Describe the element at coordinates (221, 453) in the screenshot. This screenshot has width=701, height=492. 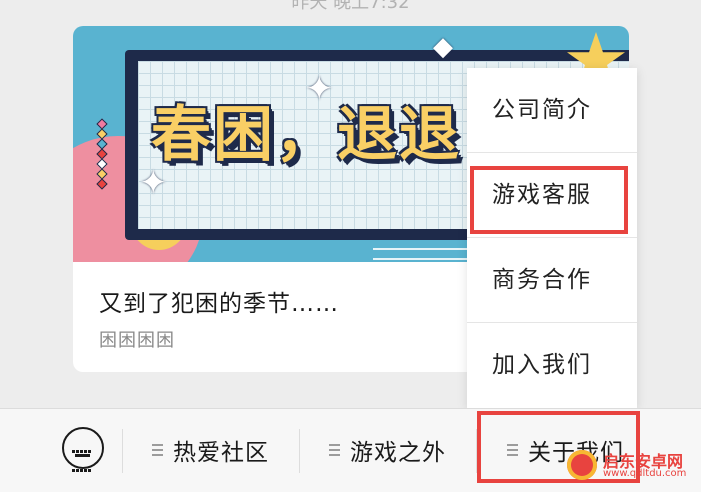
I see `tab-label: 热爱社区` at that location.